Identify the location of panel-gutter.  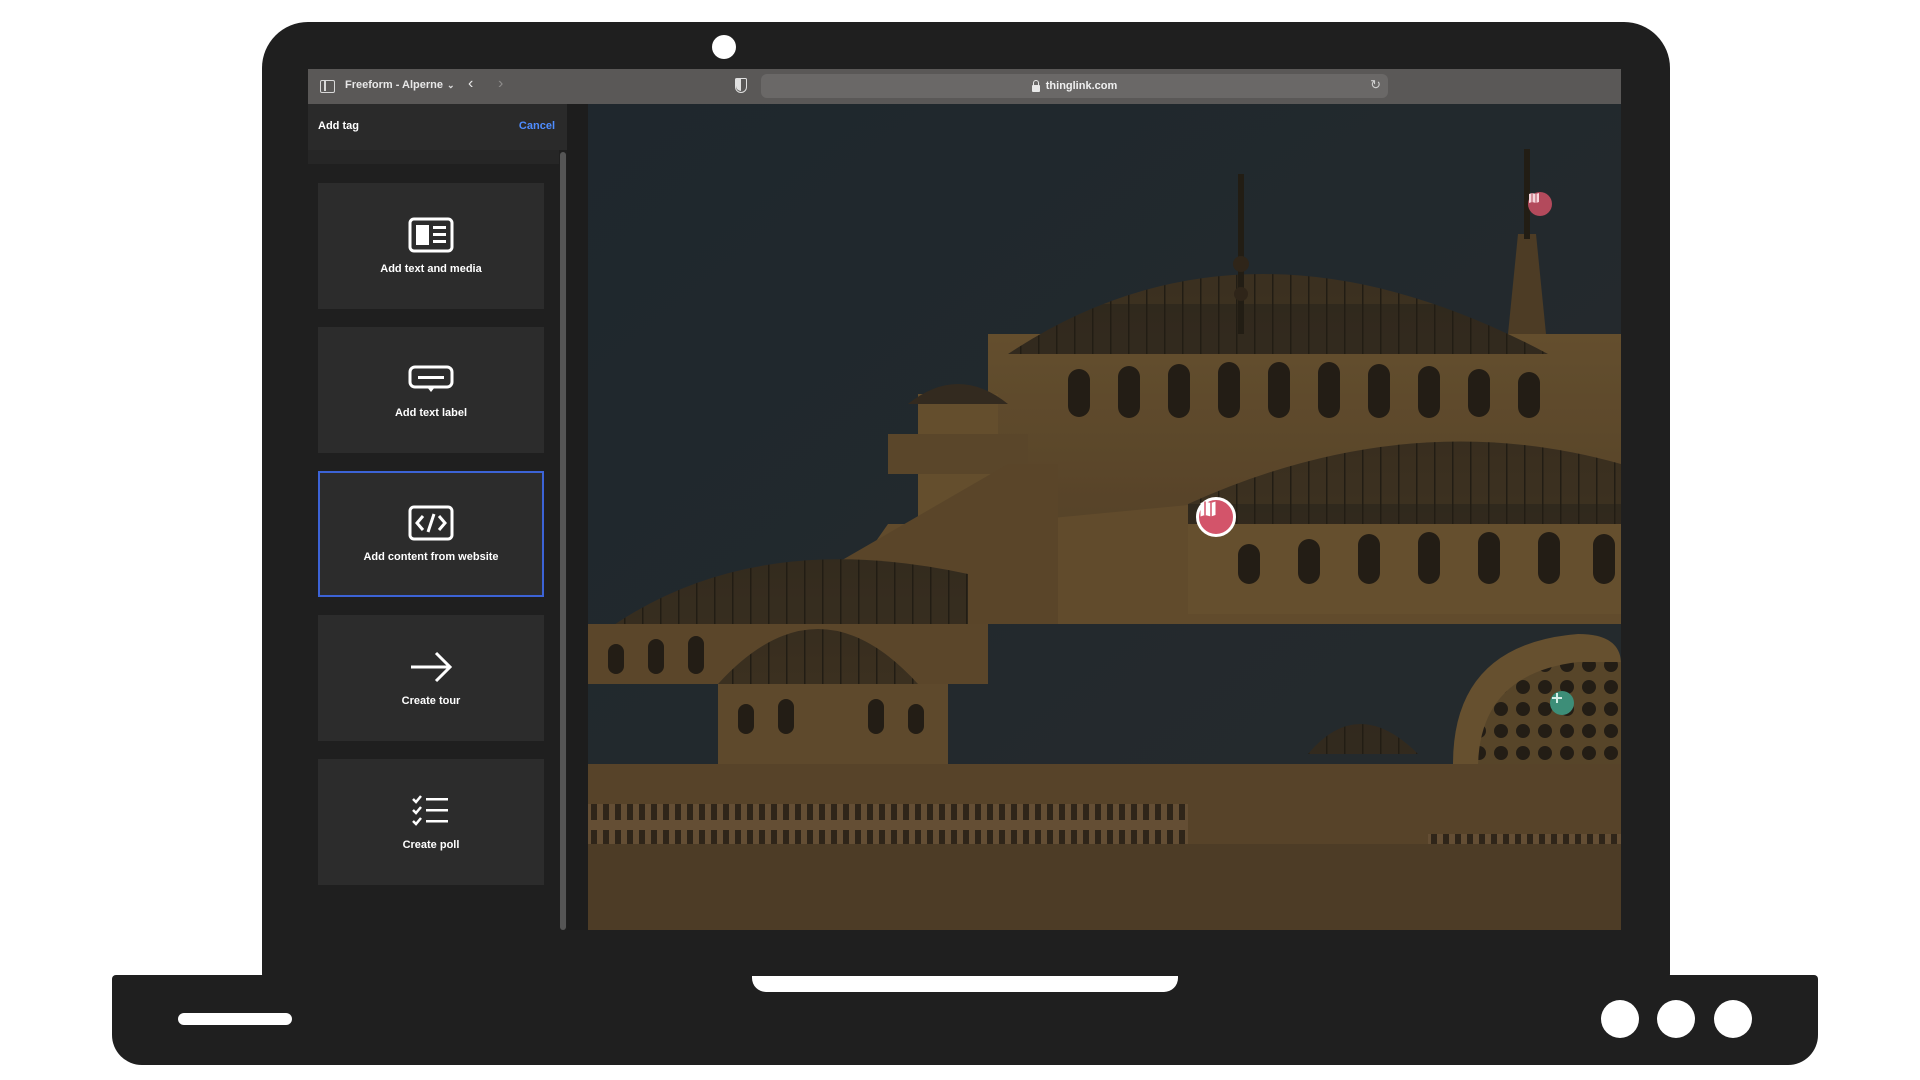
(577, 517).